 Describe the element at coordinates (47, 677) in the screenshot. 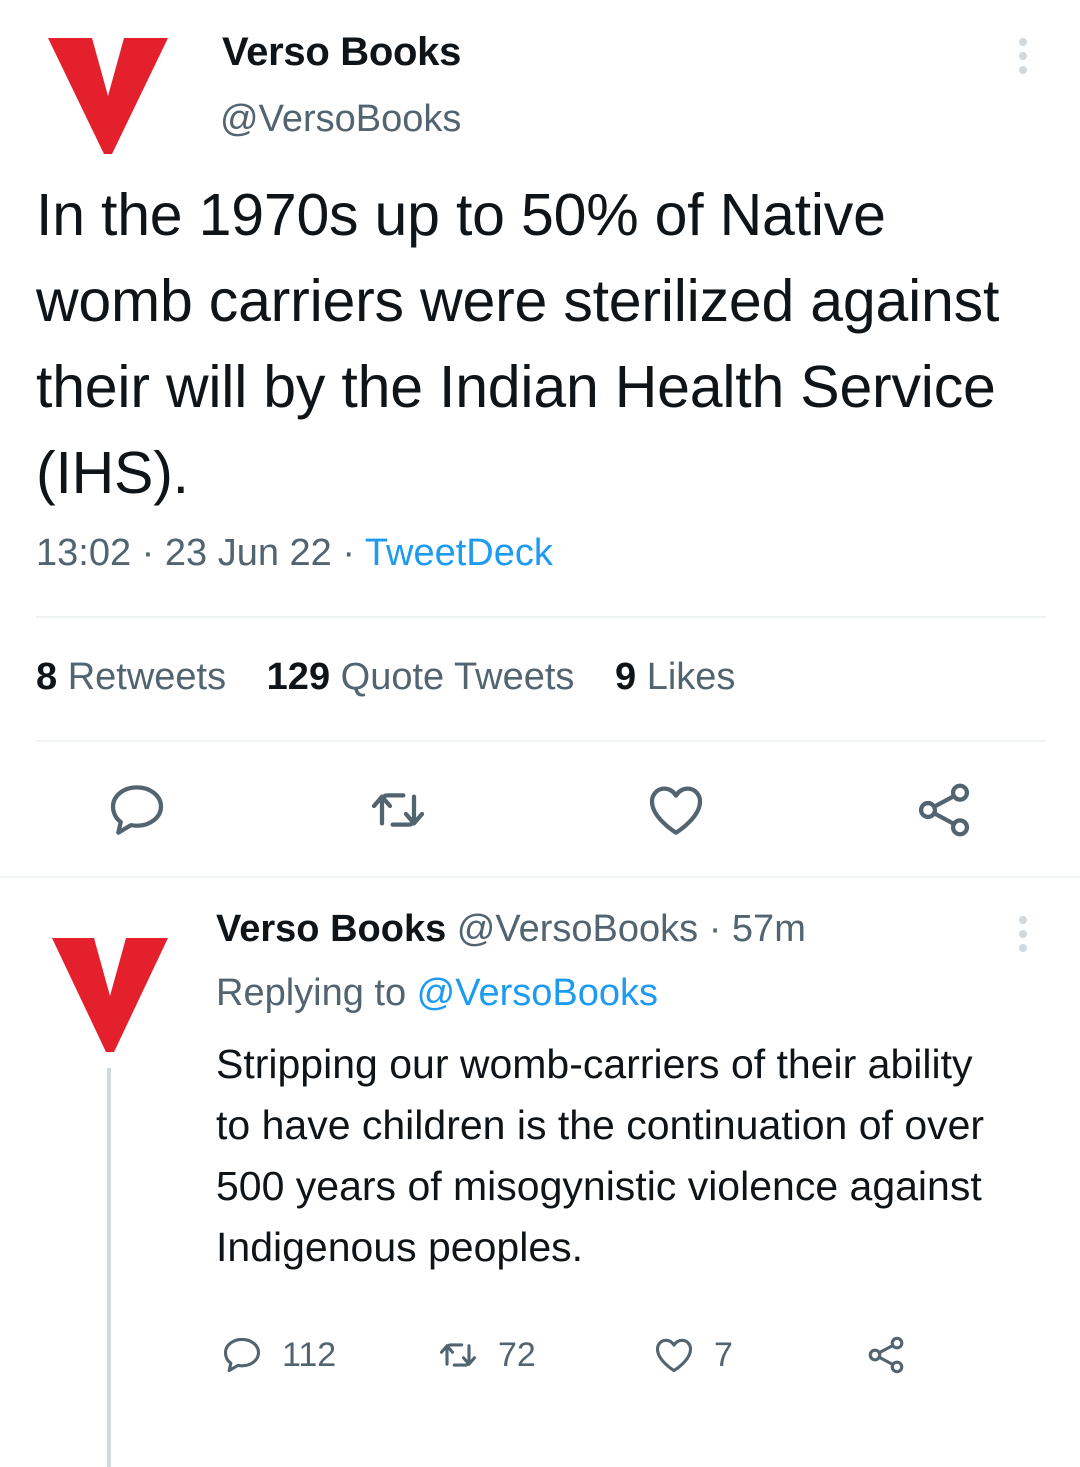

I see `retweets-count: 8` at that location.